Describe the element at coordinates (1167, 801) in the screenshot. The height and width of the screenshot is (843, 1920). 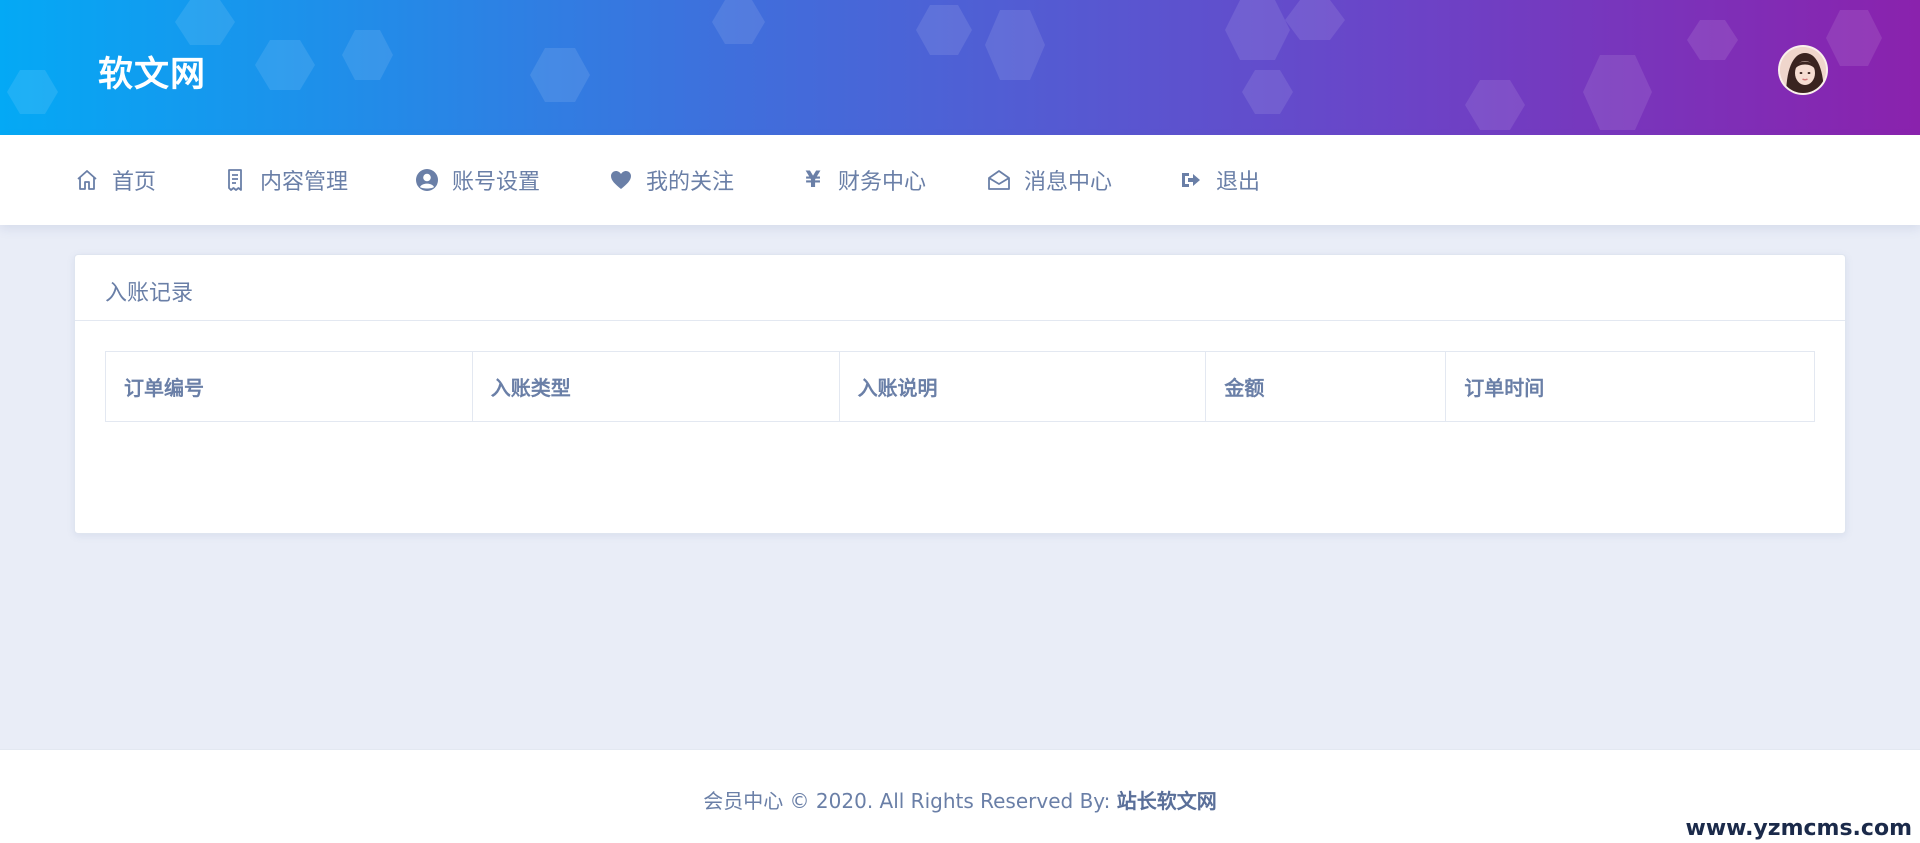
I see `footer-owner-link: 站长软文网` at that location.